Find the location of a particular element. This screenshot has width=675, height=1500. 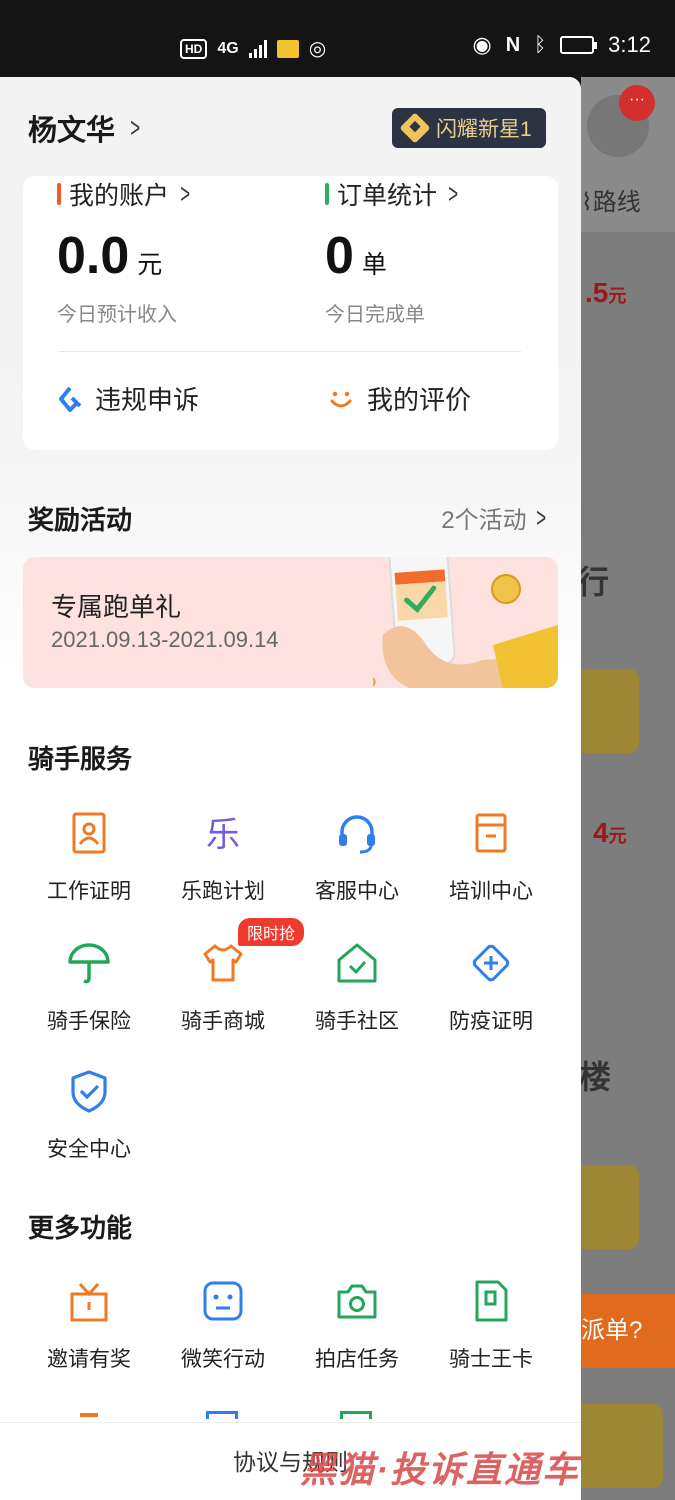

service-epidemic-proof: 防疫证明 is located at coordinates (491, 987).